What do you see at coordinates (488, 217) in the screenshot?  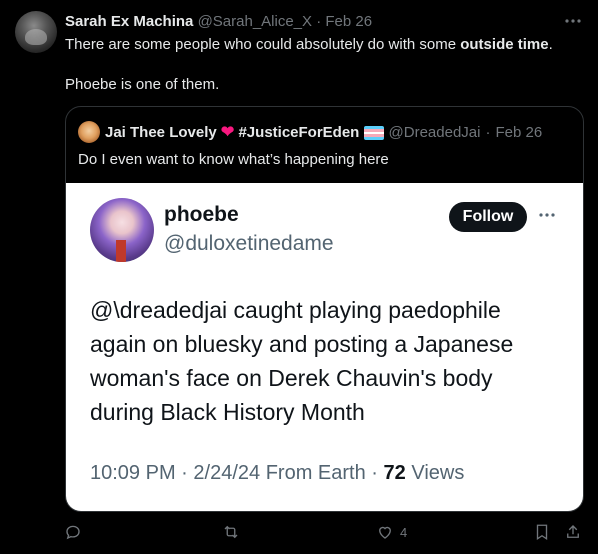 I see `follow-button: Follow` at bounding box center [488, 217].